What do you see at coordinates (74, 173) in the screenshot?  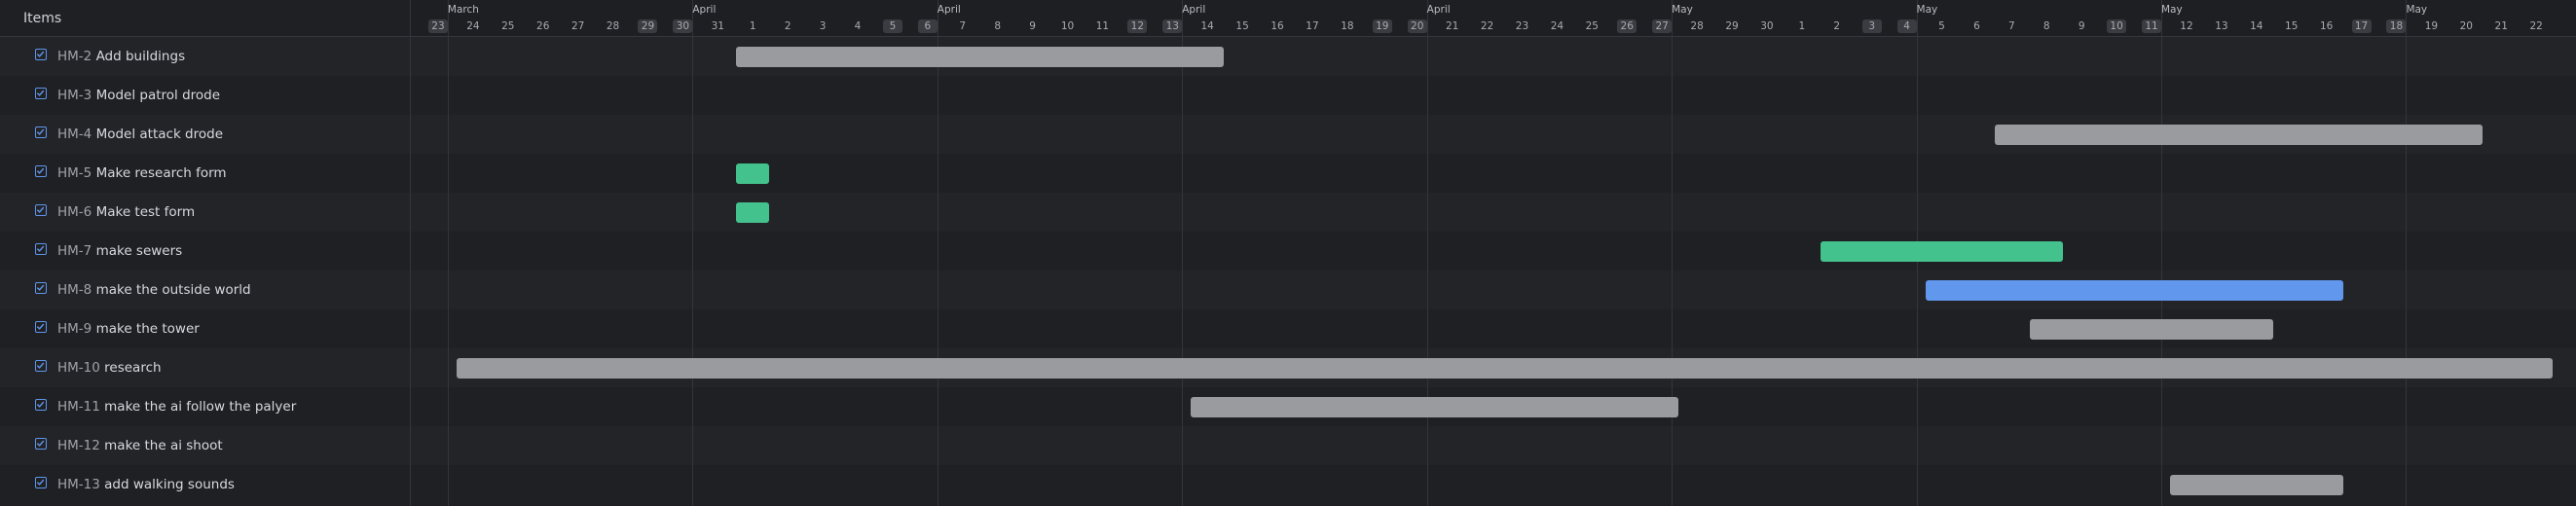 I see `item-key: HM-5` at bounding box center [74, 173].